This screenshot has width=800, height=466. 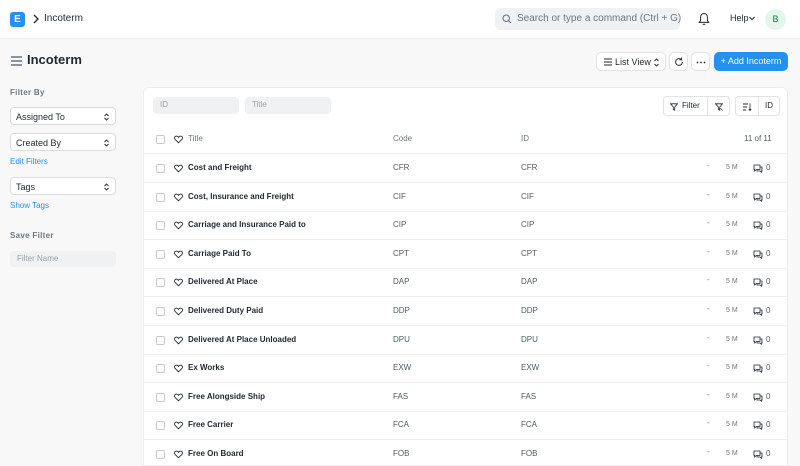 I want to click on help-menu: Help, so click(x=739, y=18).